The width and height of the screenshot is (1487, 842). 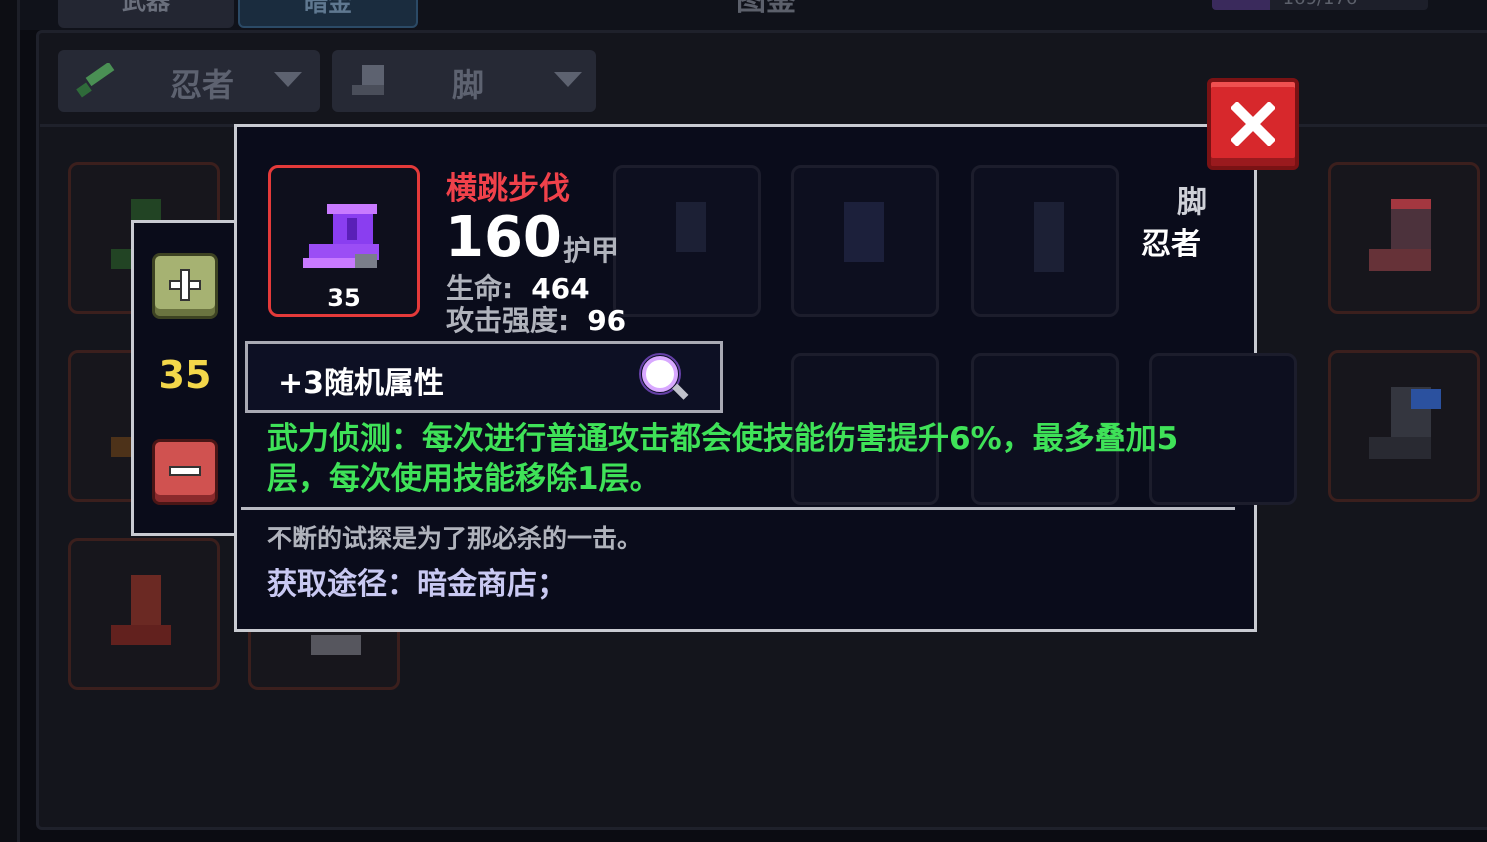 I want to click on page-title: 图鉴, so click(x=766, y=9).